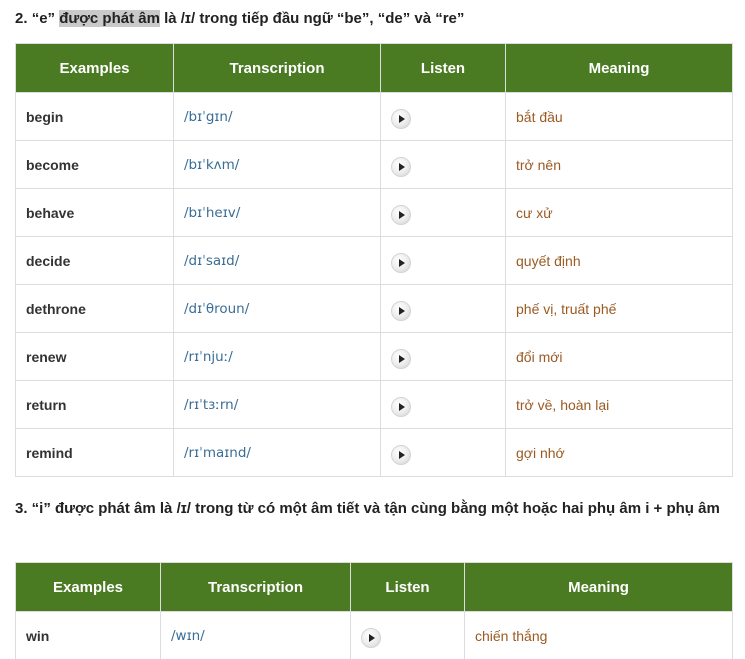 This screenshot has height=659, width=745. I want to click on table-row: renew /rɪˈnjuː/ đổi mới, so click(374, 356).